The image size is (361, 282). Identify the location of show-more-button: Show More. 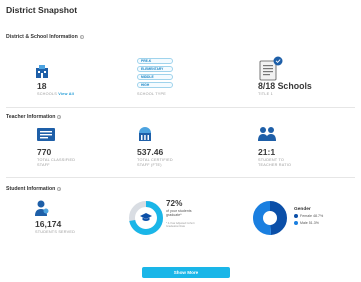
(186, 272).